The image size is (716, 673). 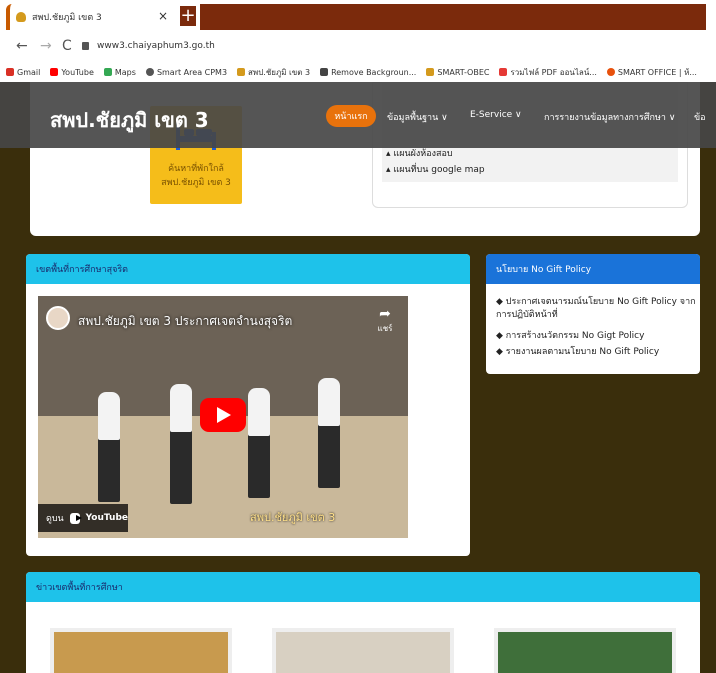 What do you see at coordinates (496, 115) in the screenshot?
I see `nav-e-service: E-Service ∨` at bounding box center [496, 115].